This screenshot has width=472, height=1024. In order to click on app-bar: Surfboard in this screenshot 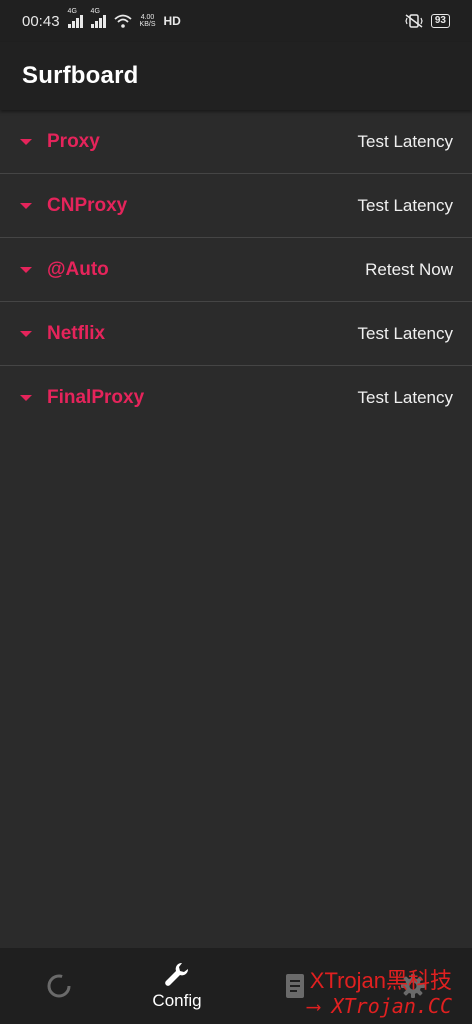, I will do `click(236, 76)`.